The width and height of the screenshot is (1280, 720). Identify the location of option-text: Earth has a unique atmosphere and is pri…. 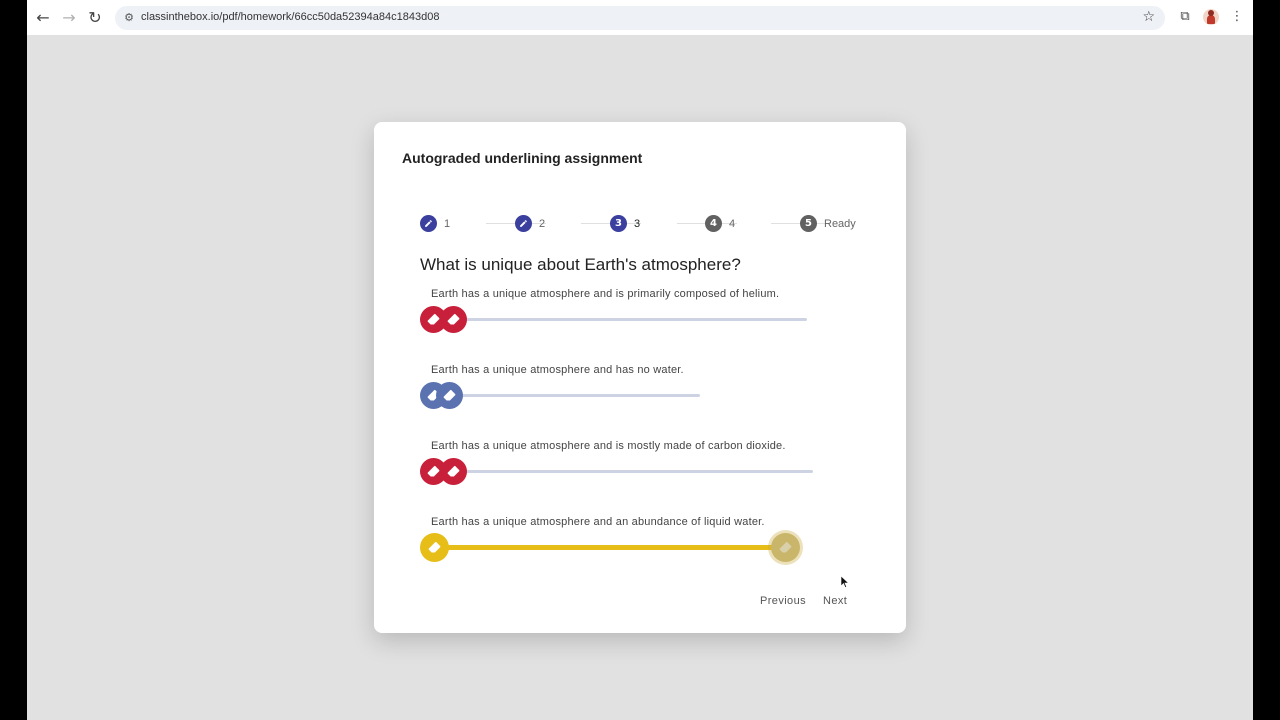
(605, 294).